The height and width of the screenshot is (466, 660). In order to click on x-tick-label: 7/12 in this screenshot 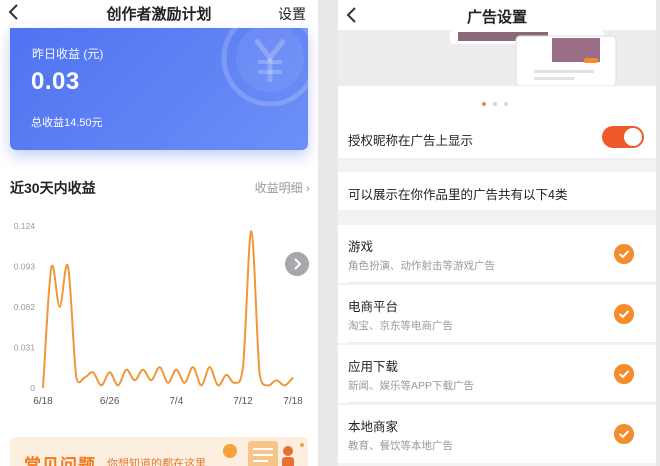, I will do `click(243, 401)`.